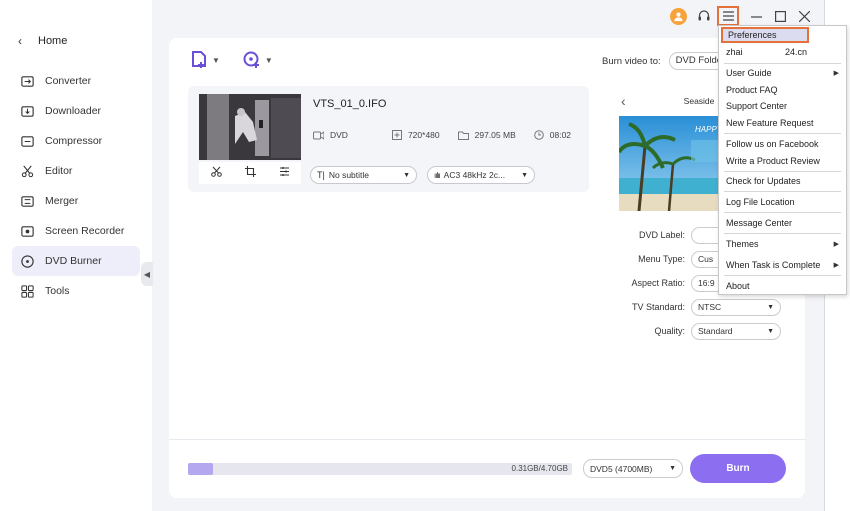 This screenshot has width=850, height=511. I want to click on tv-standard-select: NTSC ▼, so click(736, 307).